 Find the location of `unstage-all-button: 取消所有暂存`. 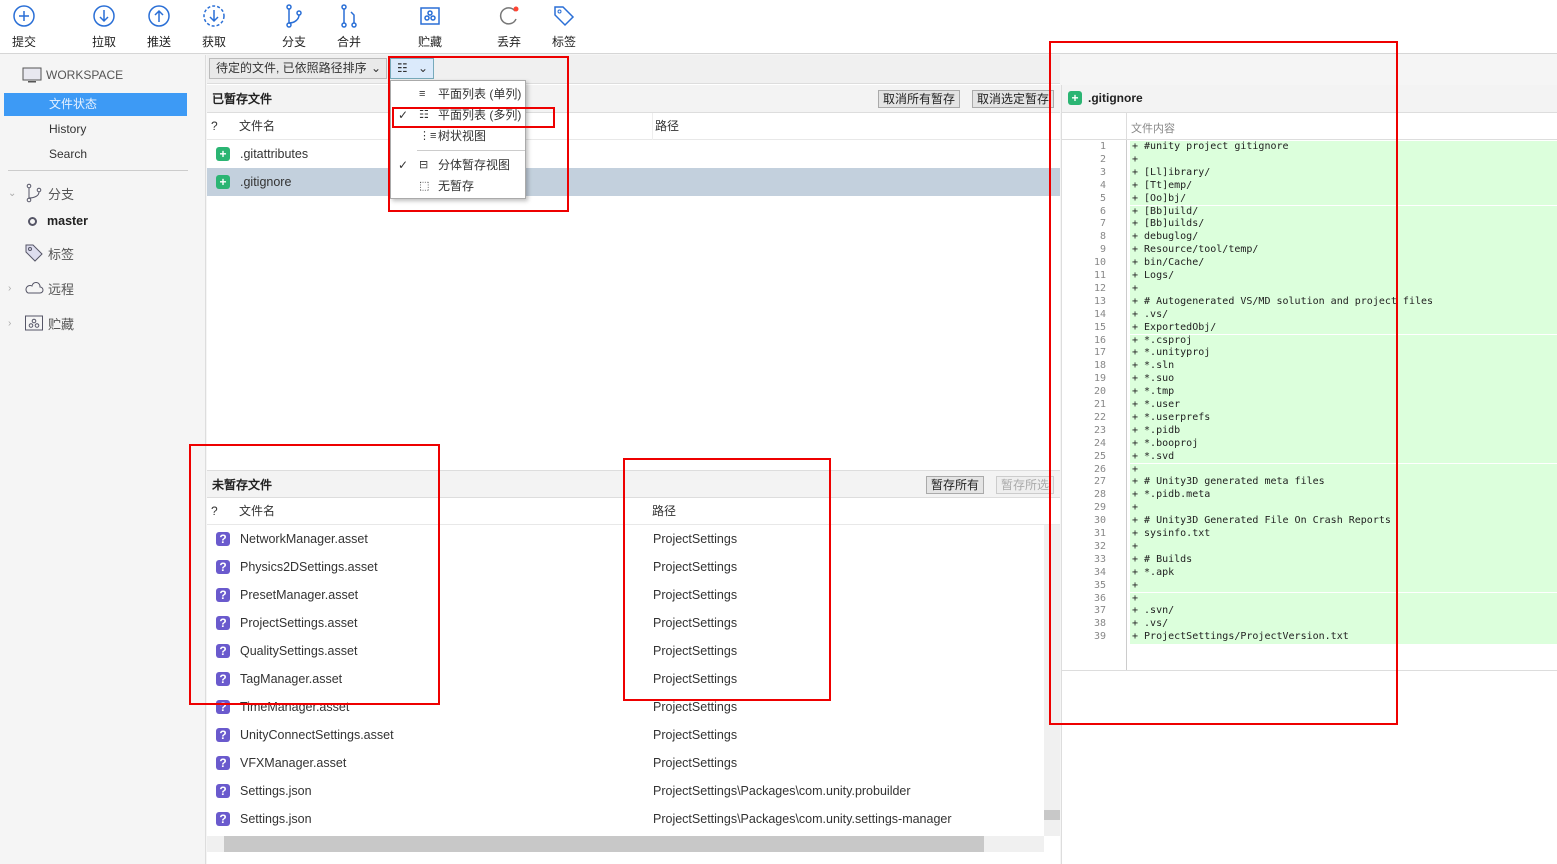

unstage-all-button: 取消所有暂存 is located at coordinates (919, 99).